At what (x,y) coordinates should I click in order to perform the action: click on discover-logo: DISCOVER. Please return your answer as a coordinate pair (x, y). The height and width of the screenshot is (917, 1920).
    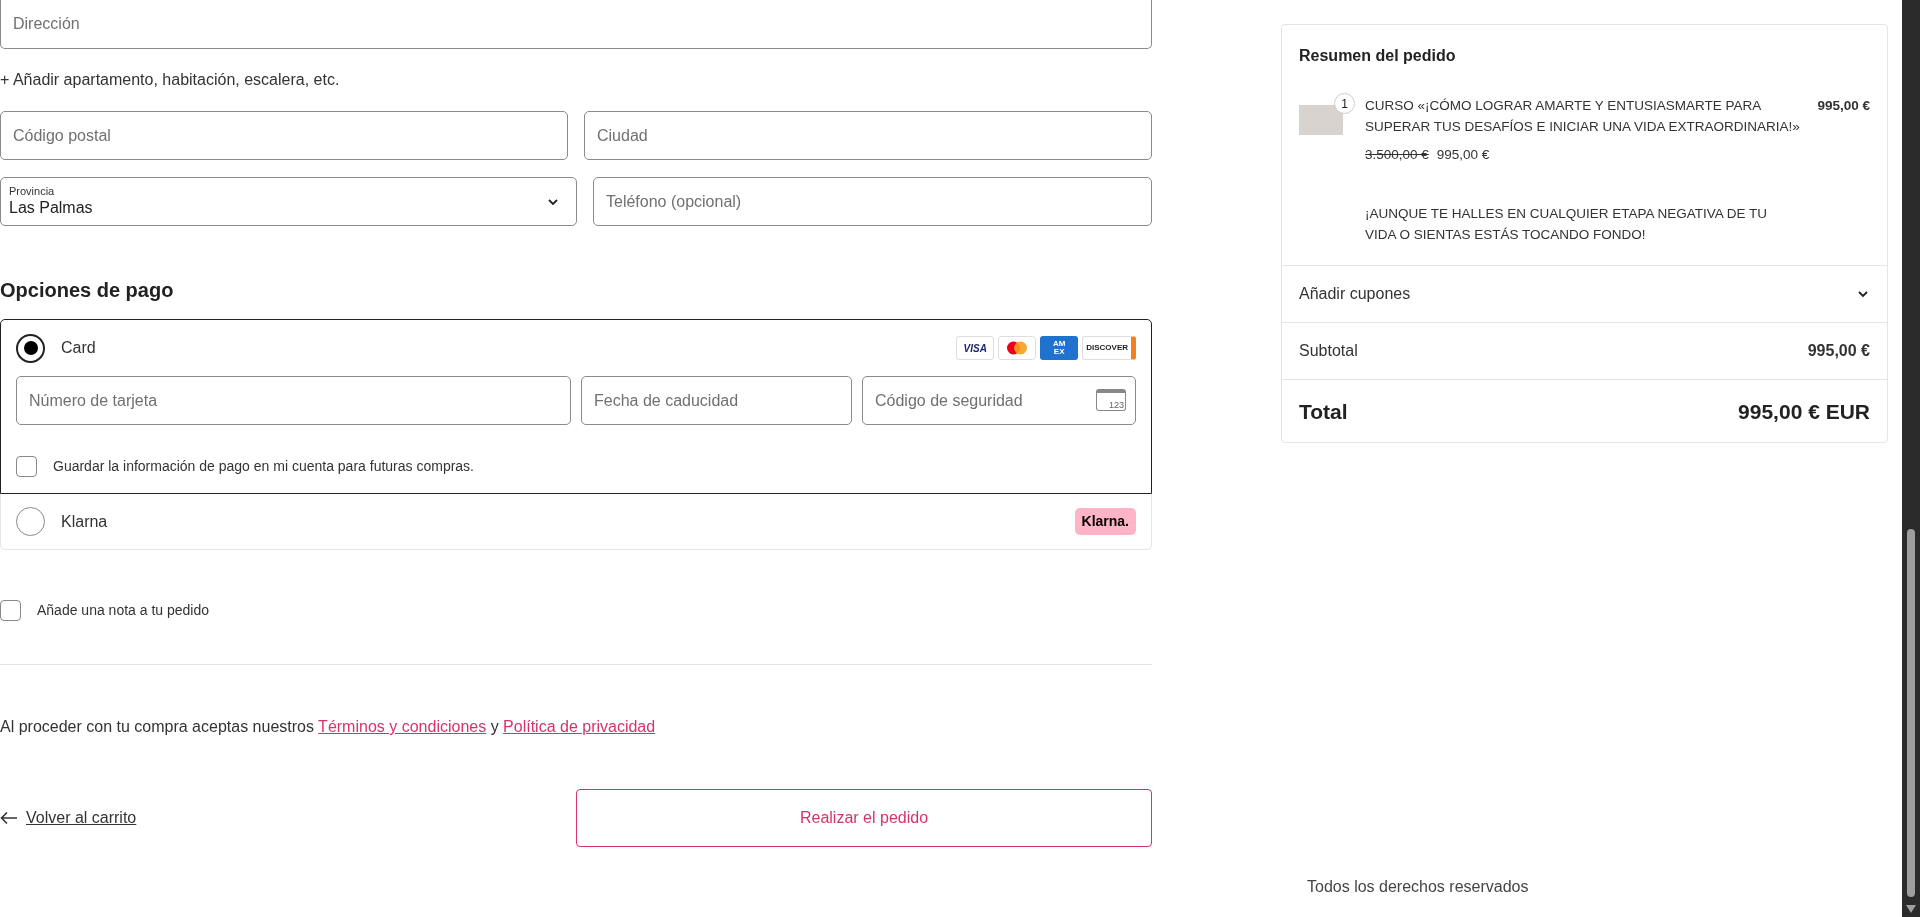
    Looking at the image, I should click on (1109, 348).